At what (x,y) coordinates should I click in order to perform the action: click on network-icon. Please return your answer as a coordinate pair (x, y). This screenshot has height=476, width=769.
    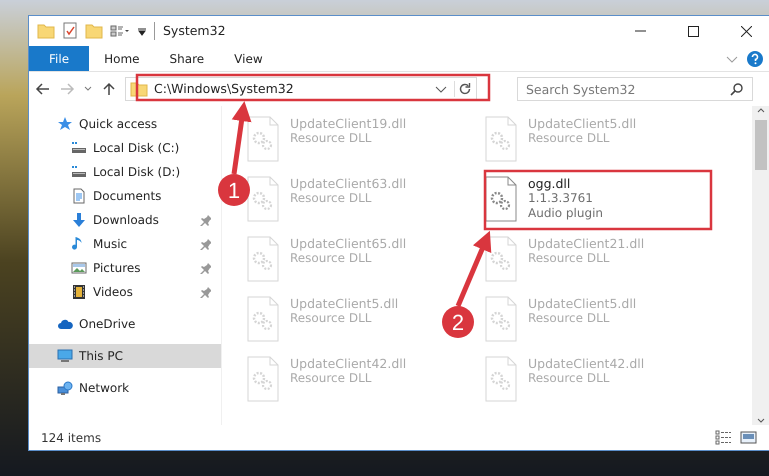
    Looking at the image, I should click on (65, 388).